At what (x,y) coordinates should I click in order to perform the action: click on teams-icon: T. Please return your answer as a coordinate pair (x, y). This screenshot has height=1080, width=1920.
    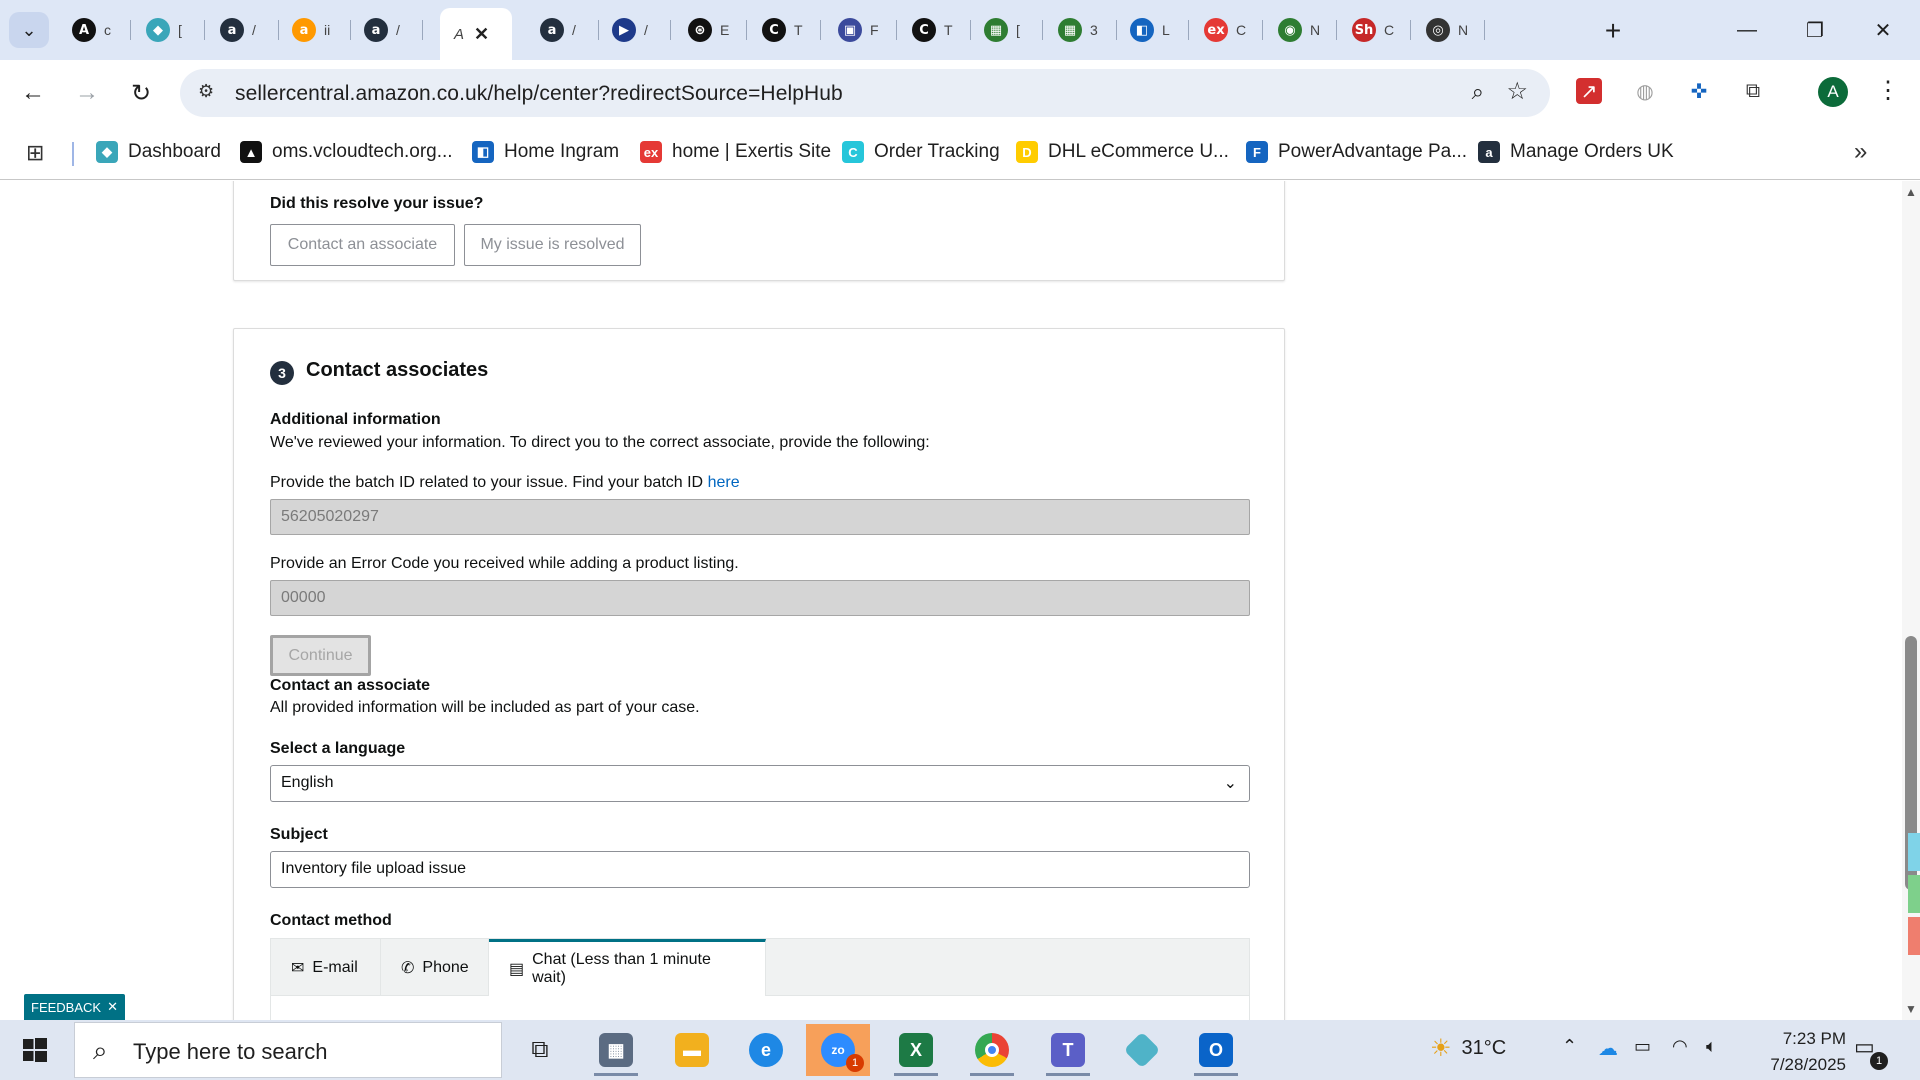
    Looking at the image, I should click on (1068, 1050).